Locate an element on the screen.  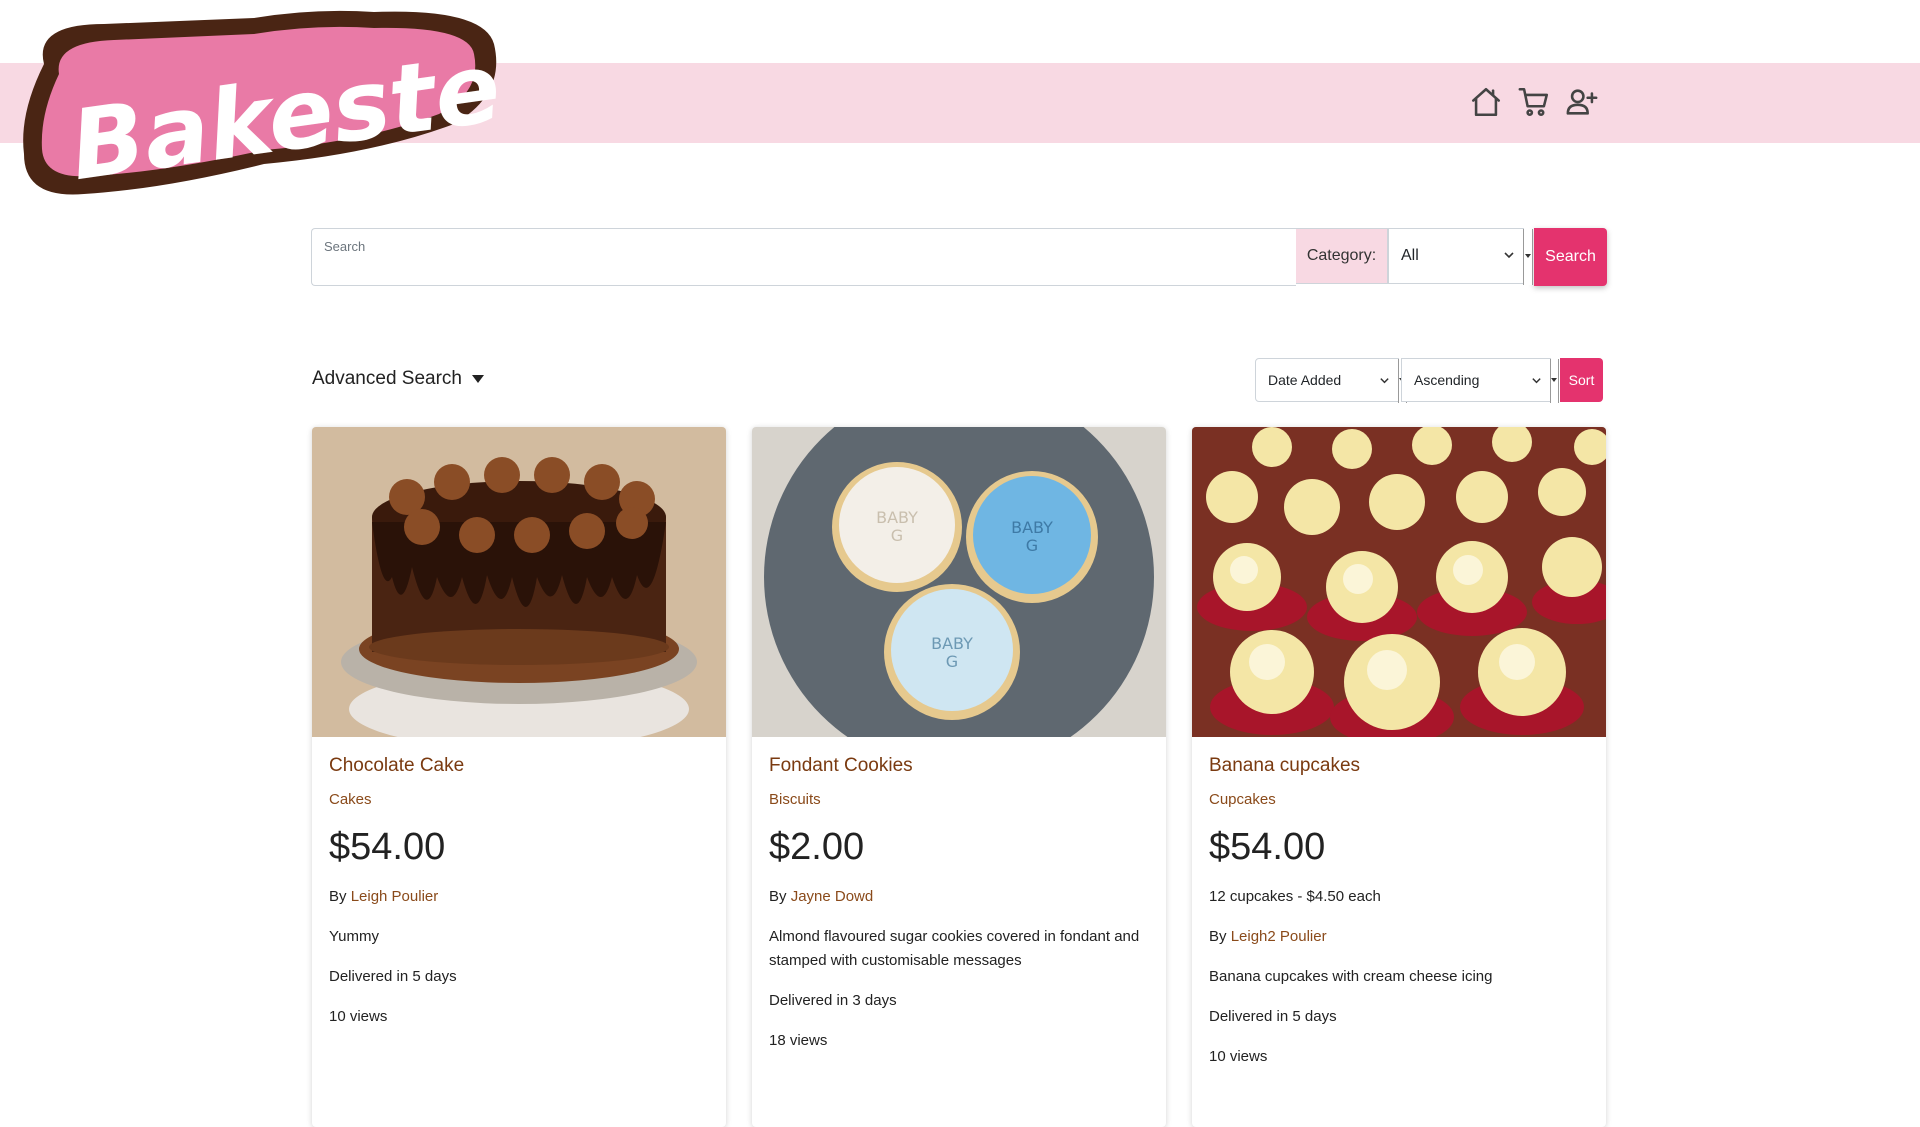
product-category: Cakes is located at coordinates (519, 799).